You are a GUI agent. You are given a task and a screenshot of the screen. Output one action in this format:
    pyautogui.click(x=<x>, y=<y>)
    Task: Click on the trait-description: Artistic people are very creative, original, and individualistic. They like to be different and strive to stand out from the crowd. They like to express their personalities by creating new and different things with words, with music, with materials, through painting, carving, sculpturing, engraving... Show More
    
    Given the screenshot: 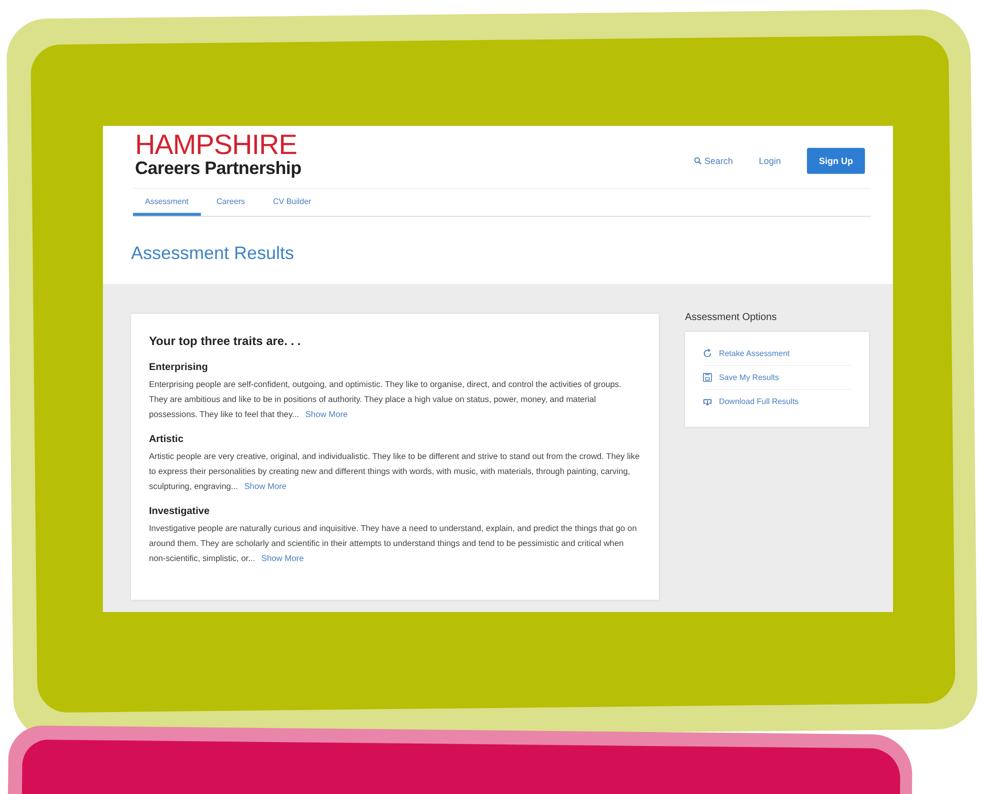 What is the action you would take?
    pyautogui.click(x=394, y=471)
    